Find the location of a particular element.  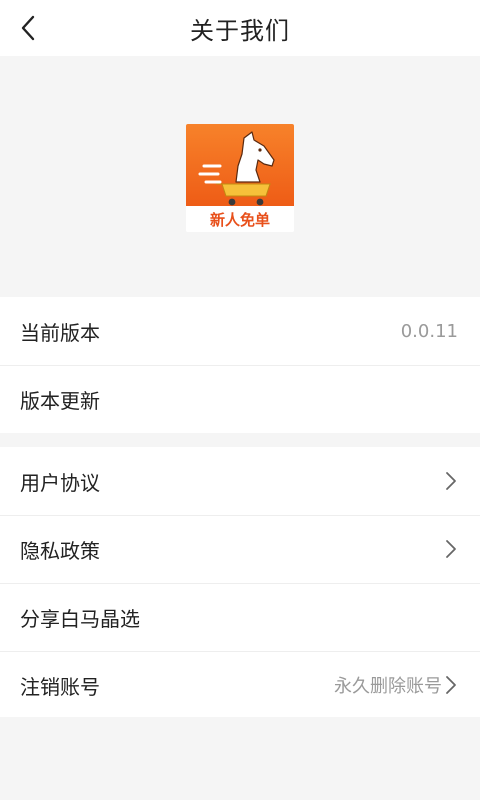

app-logo: 新人免单 is located at coordinates (240, 178).